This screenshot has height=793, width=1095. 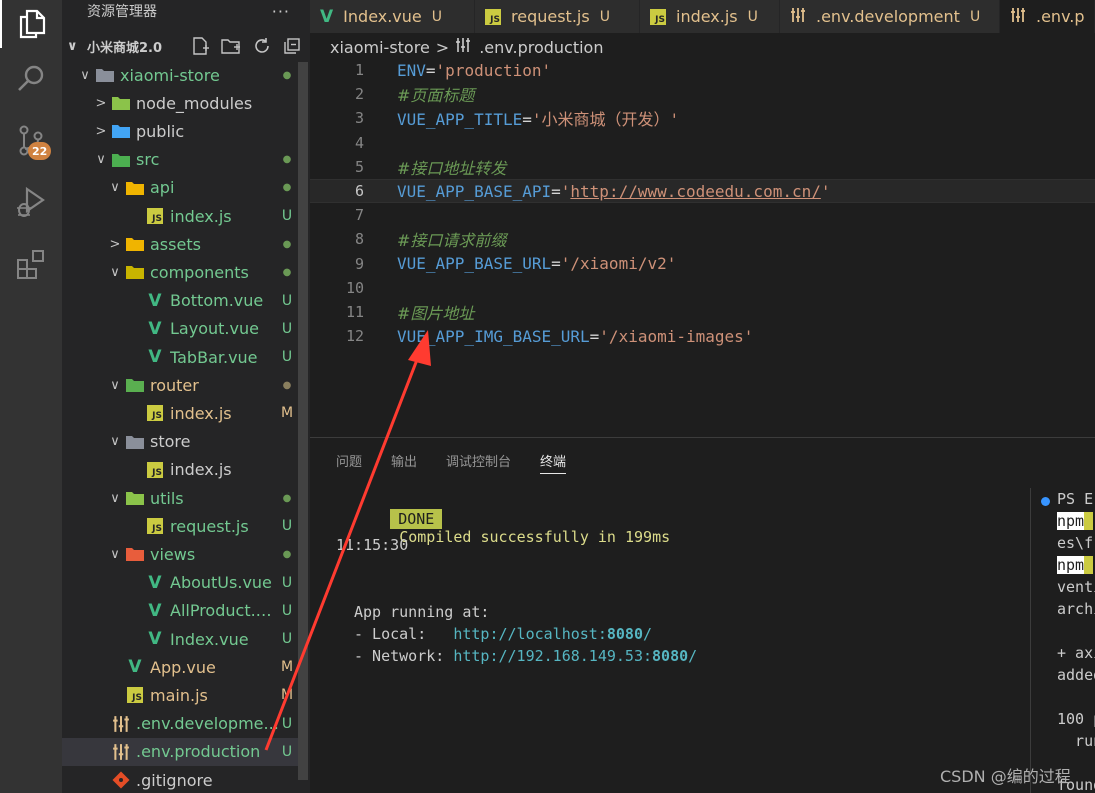 I want to click on tree-item-label: index.js, so click(x=201, y=413).